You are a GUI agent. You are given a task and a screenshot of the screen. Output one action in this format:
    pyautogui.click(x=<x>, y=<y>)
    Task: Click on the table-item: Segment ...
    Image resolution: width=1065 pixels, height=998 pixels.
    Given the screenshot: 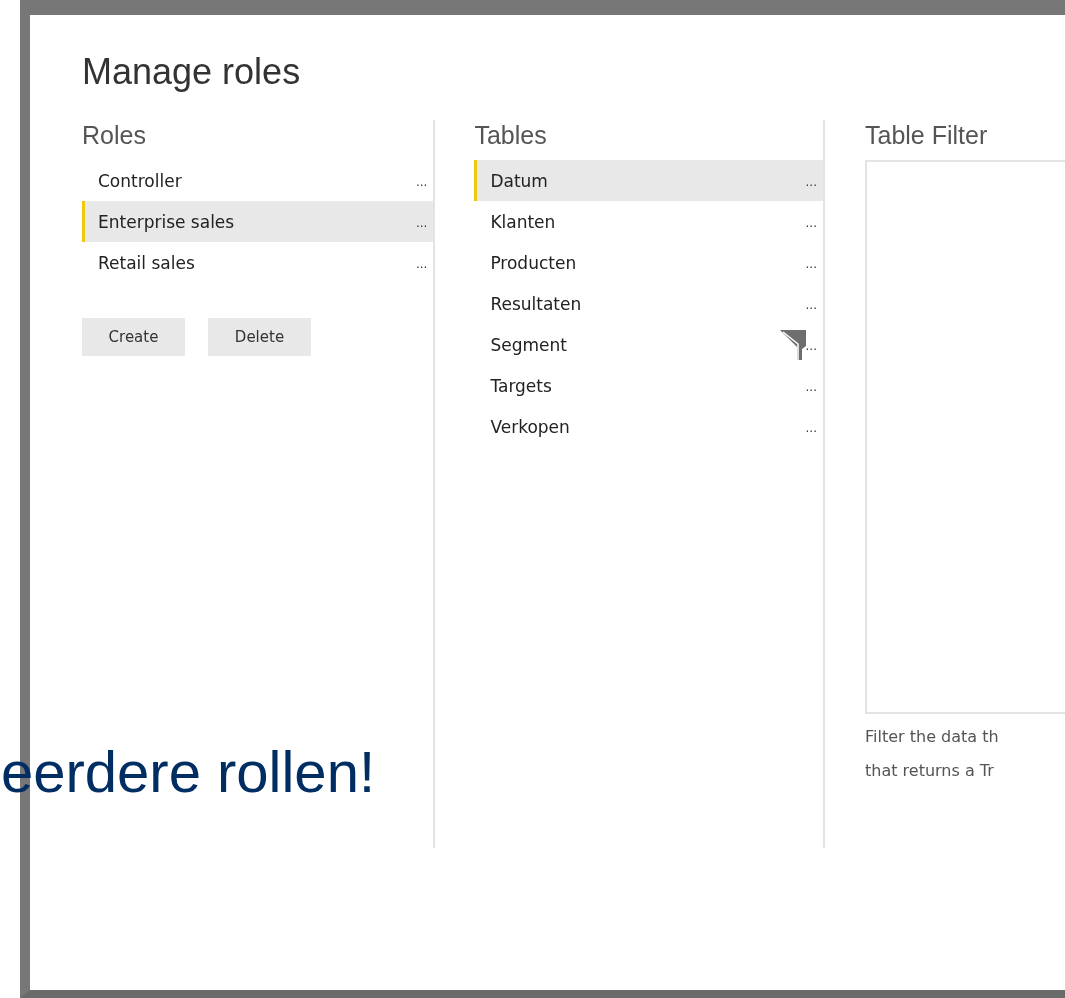 What is the action you would take?
    pyautogui.click(x=648, y=344)
    